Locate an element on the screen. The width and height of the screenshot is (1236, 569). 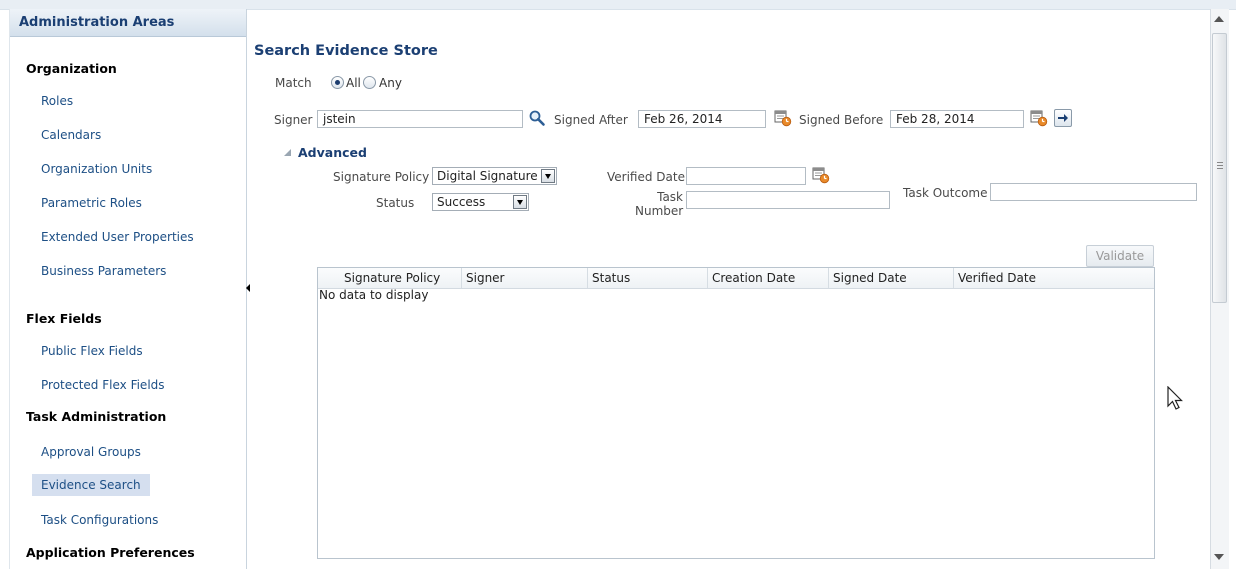
section-task-administration: Task Administration is located at coordinates (96, 416).